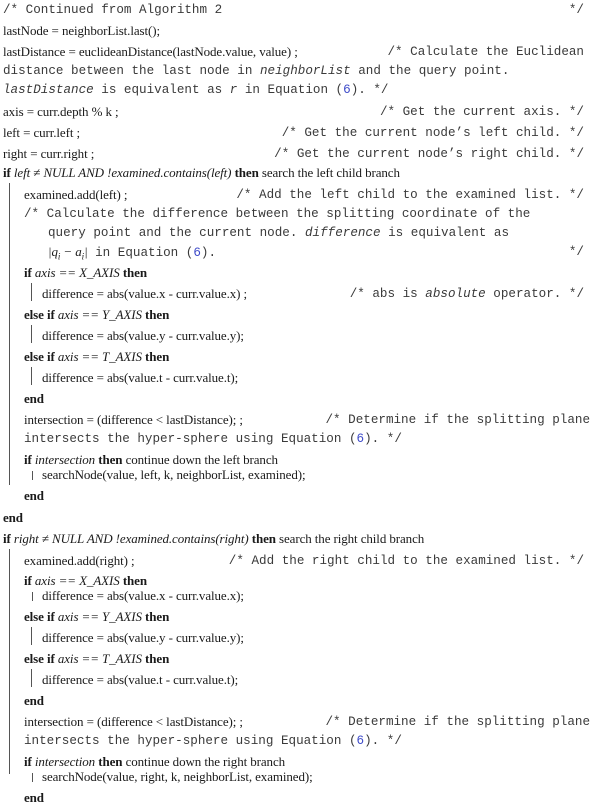 The image size is (590, 806). Describe the element at coordinates (81, 30) in the screenshot. I see `line-lastnode: lastNode = neighborList.last();` at that location.